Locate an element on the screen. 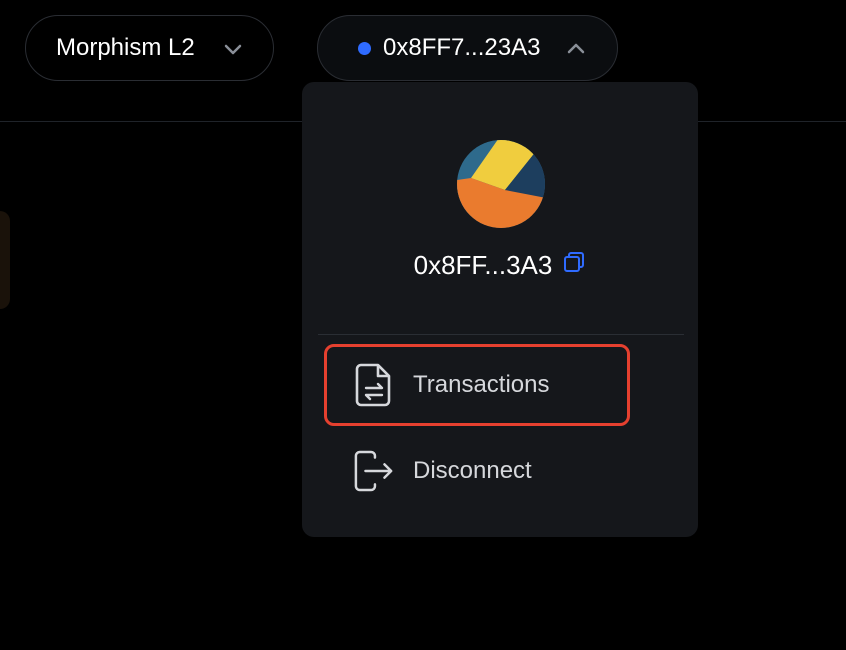 Image resolution: width=846 pixels, height=650 pixels. transactions-label: Transactions is located at coordinates (481, 384).